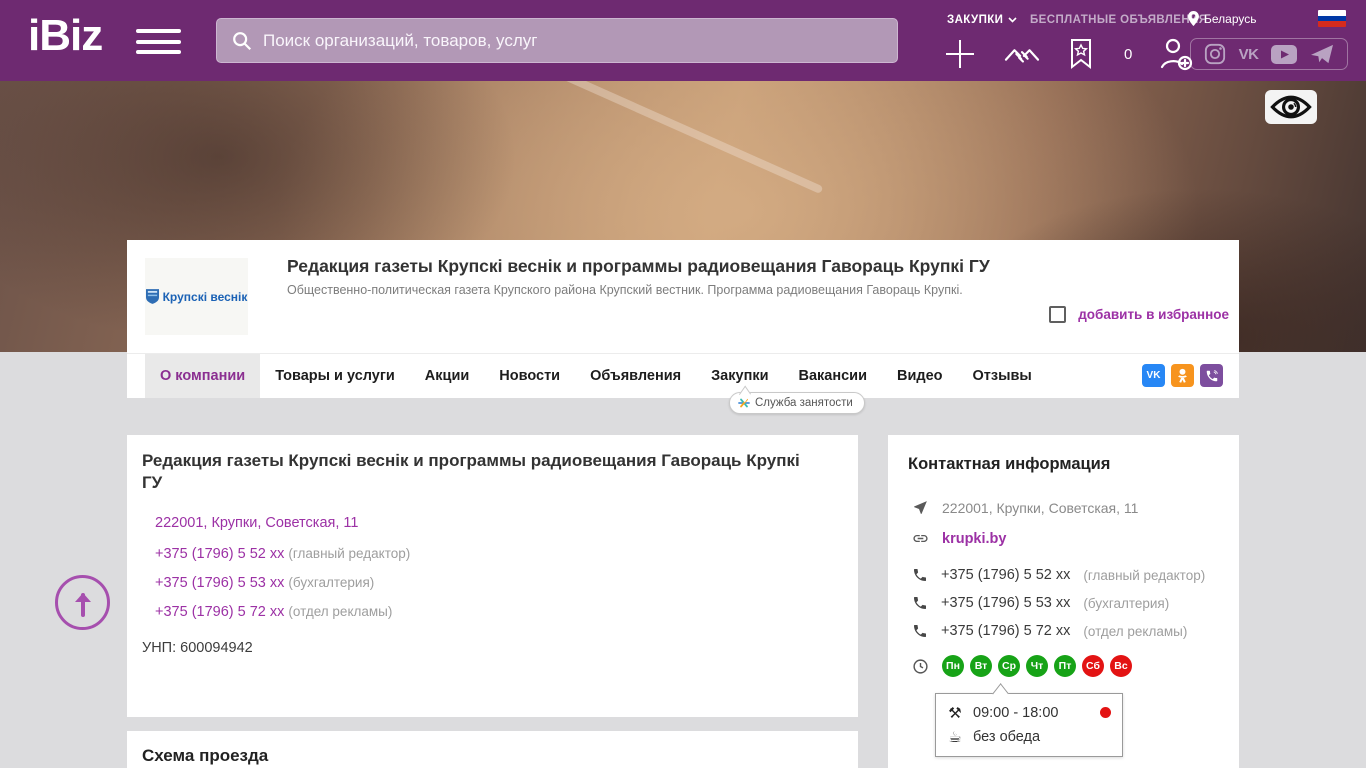 Image resolution: width=1366 pixels, height=768 pixels. What do you see at coordinates (1049, 631) in the screenshot?
I see `contact-phone-row: +375 (1796) 5 72 xx (отдел рекламы)` at bounding box center [1049, 631].